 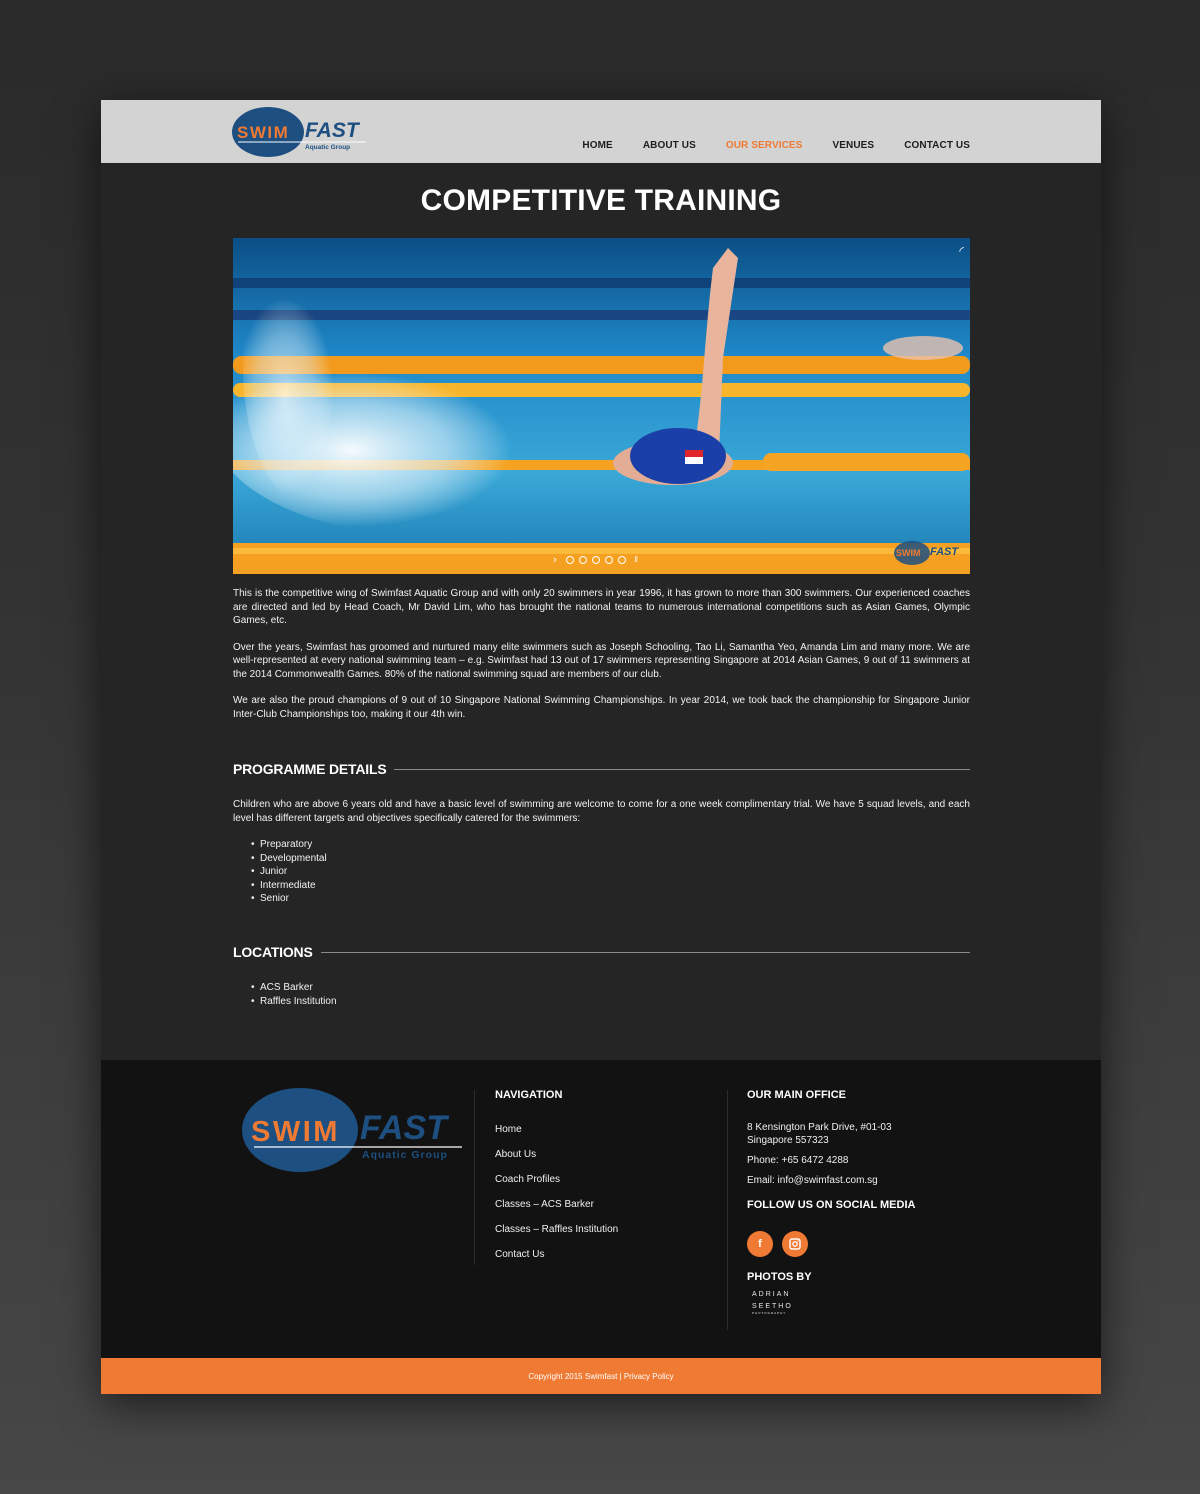 I want to click on list-item: Developmental, so click(x=610, y=859).